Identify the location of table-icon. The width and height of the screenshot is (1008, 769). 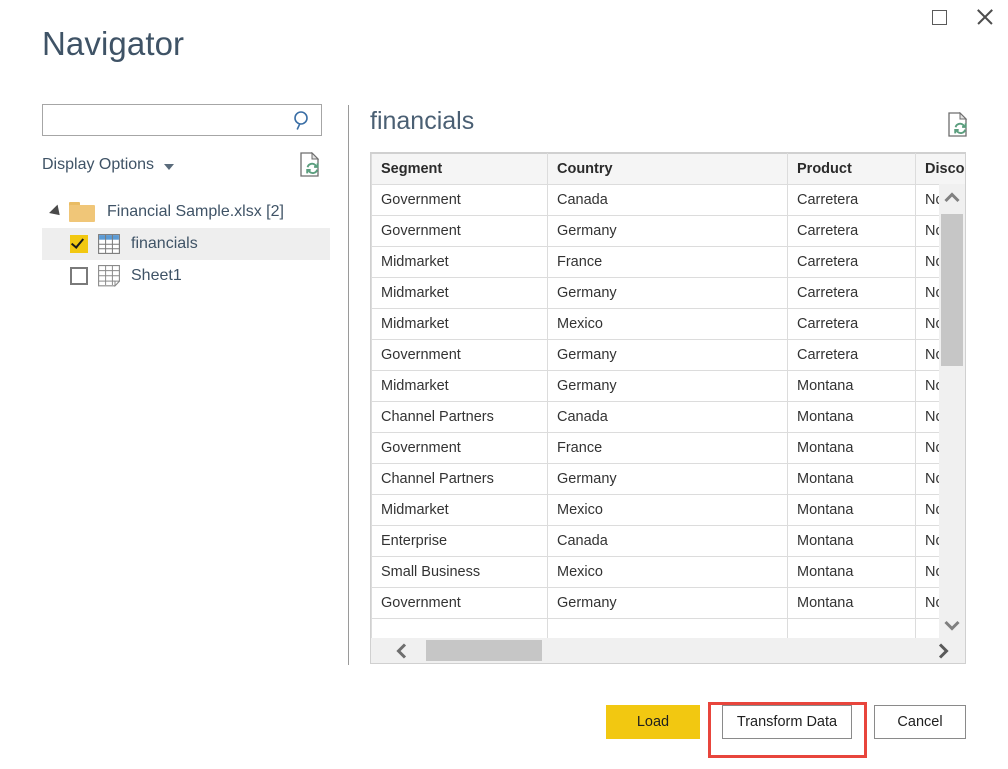
(109, 244).